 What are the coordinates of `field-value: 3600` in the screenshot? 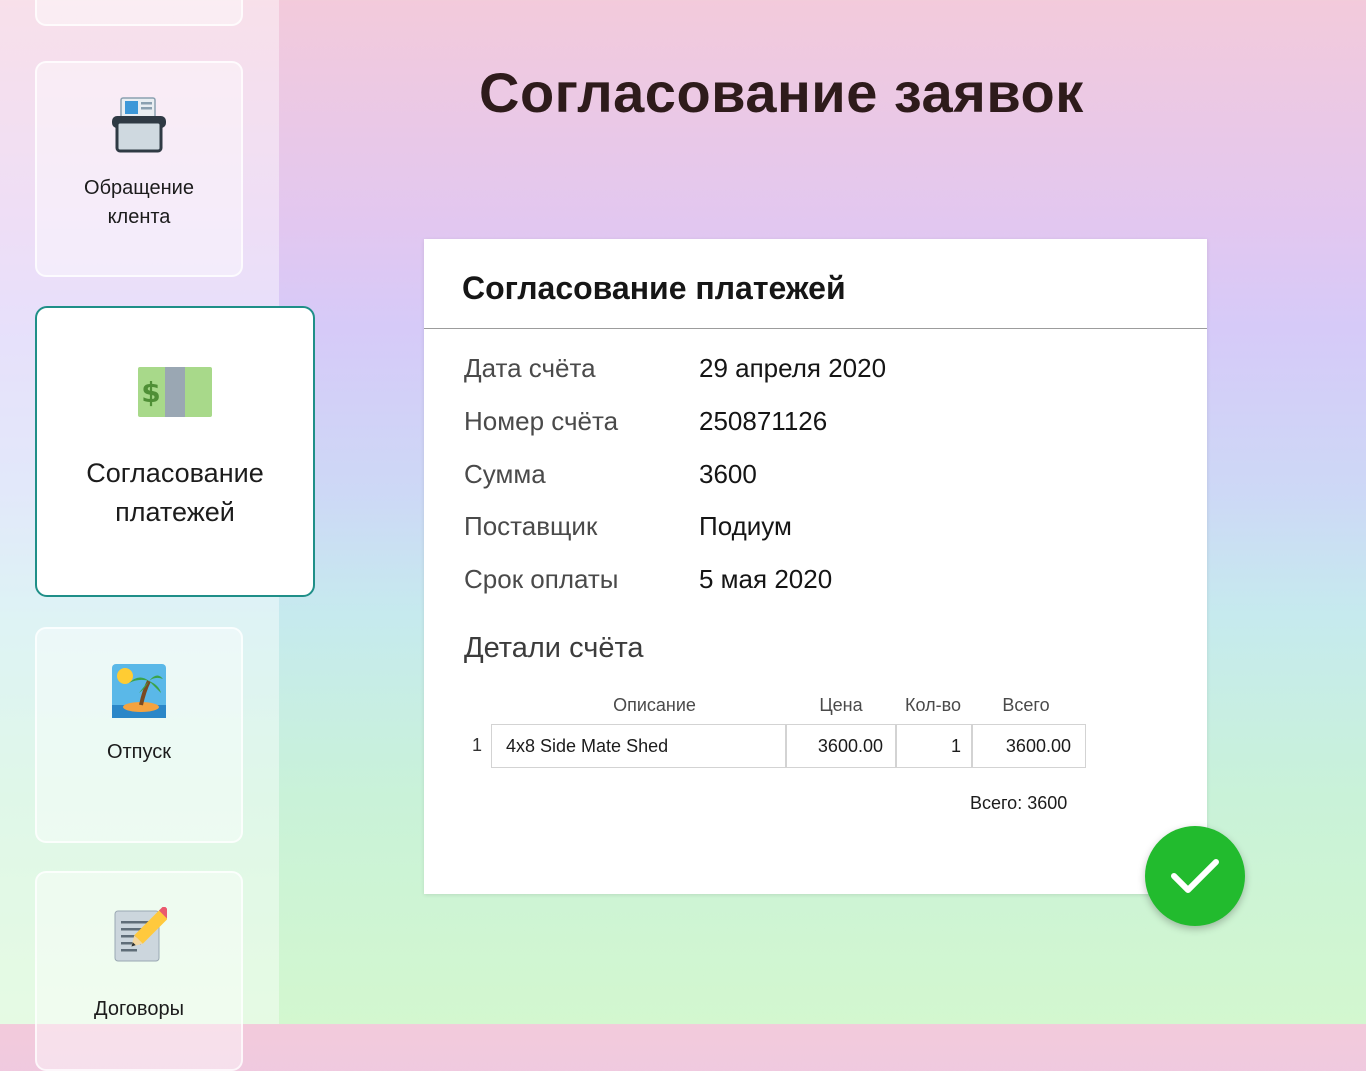 It's located at (728, 474).